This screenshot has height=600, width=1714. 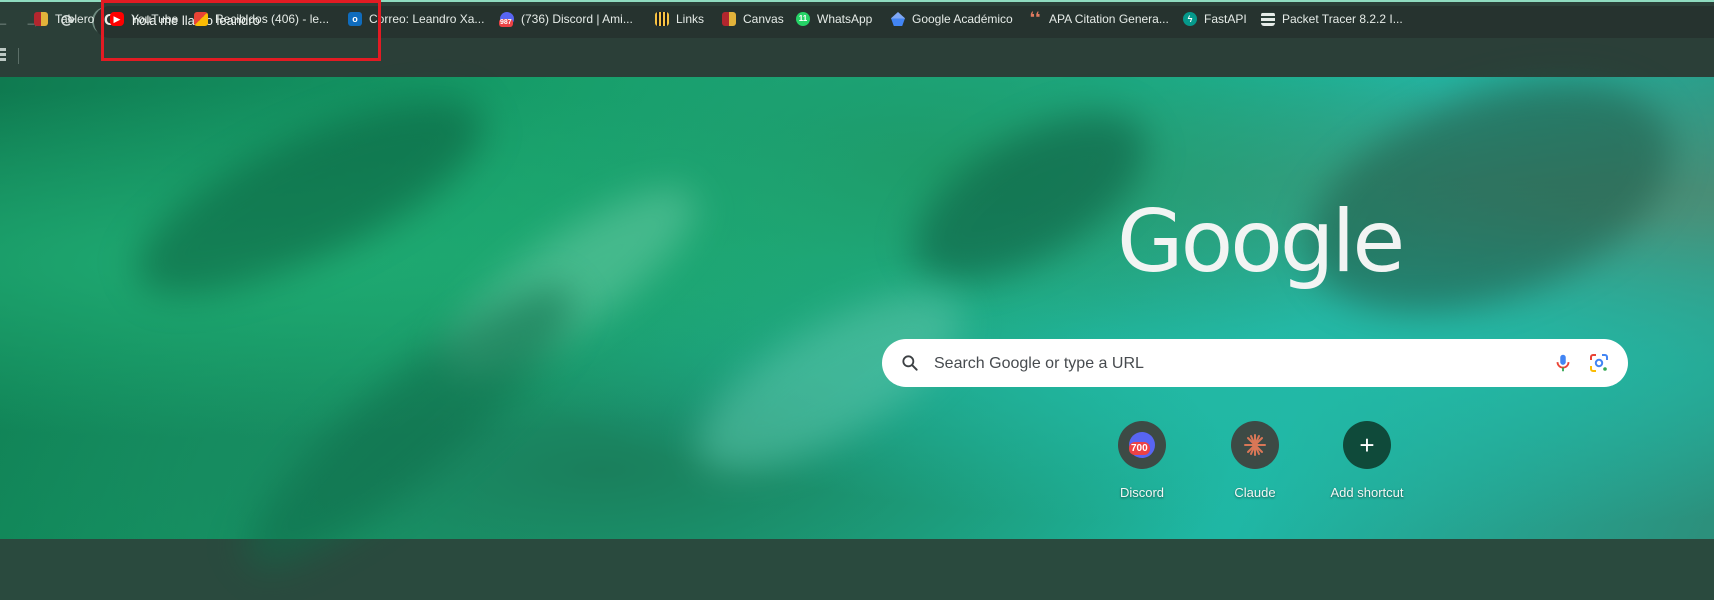 What do you see at coordinates (155, 19) in the screenshot?
I see `bookmark-label: YouTube` at bounding box center [155, 19].